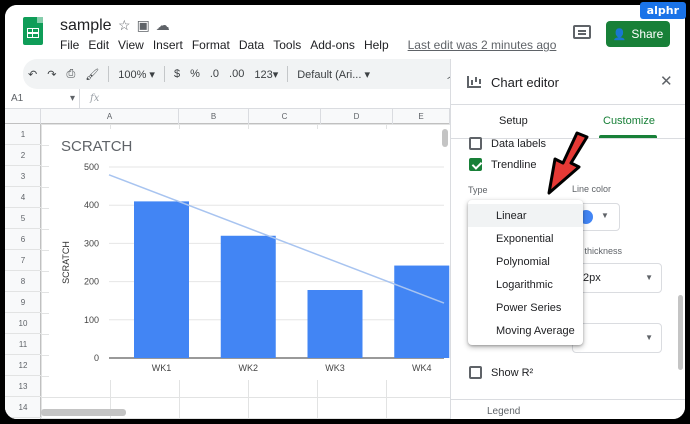 This screenshot has width=690, height=424. What do you see at coordinates (629, 121) in the screenshot?
I see `tab-customize: Customize` at bounding box center [629, 121].